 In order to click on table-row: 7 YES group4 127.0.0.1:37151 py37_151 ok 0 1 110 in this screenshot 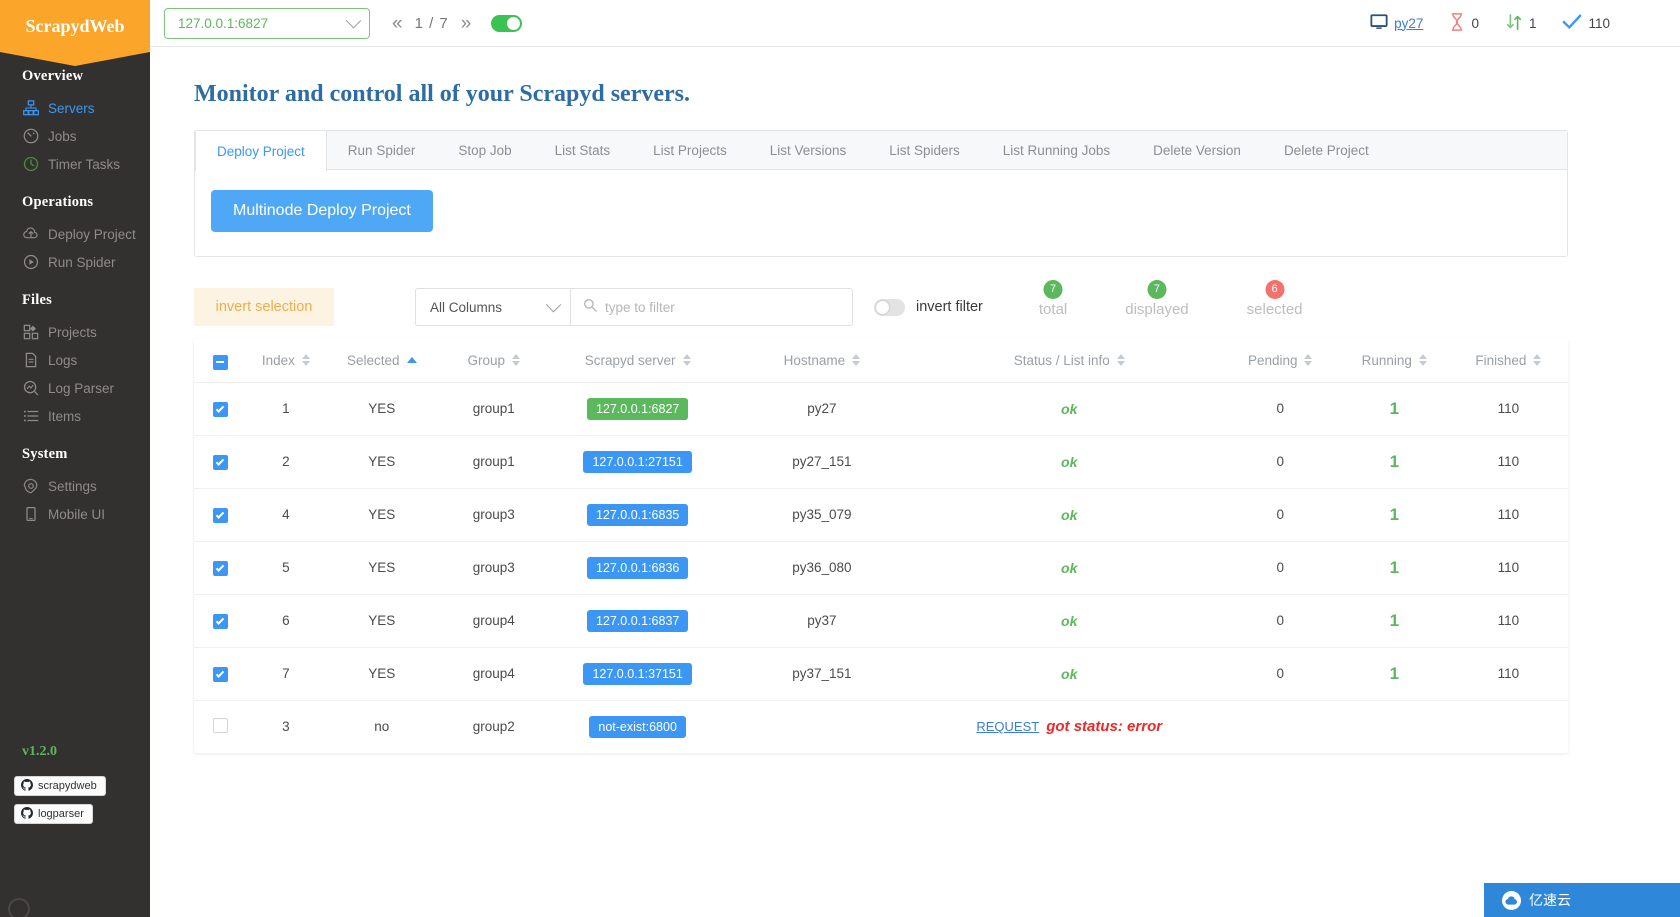, I will do `click(881, 674)`.